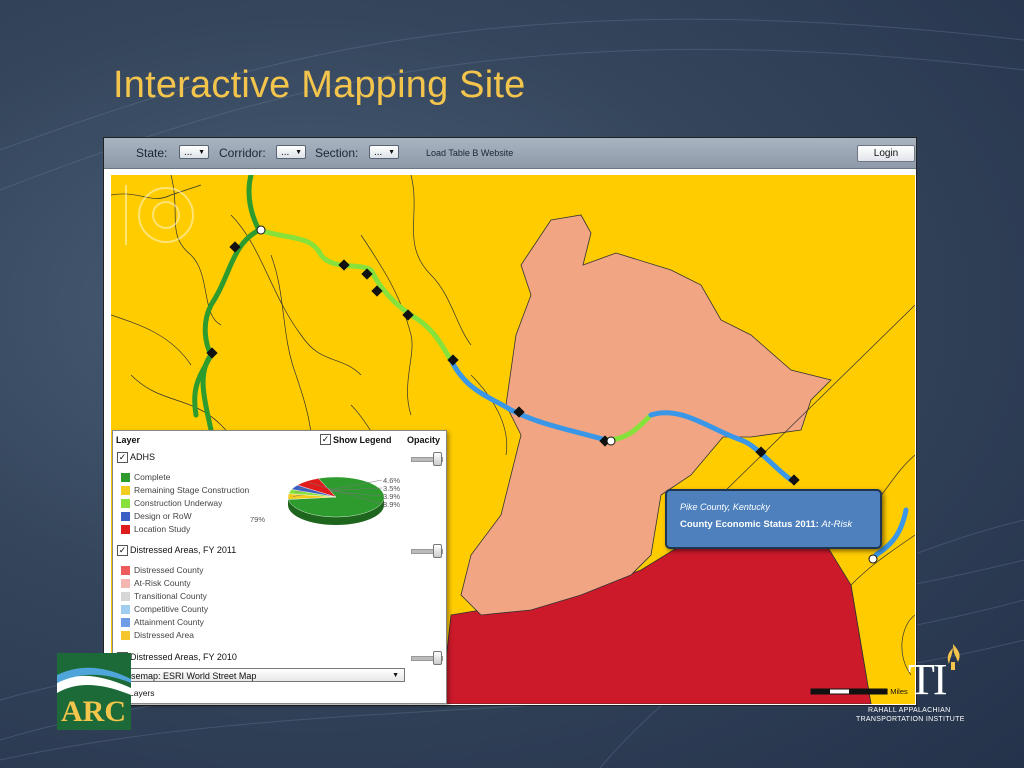  Describe the element at coordinates (128, 440) in the screenshot. I see `layer-header: Layer` at that location.